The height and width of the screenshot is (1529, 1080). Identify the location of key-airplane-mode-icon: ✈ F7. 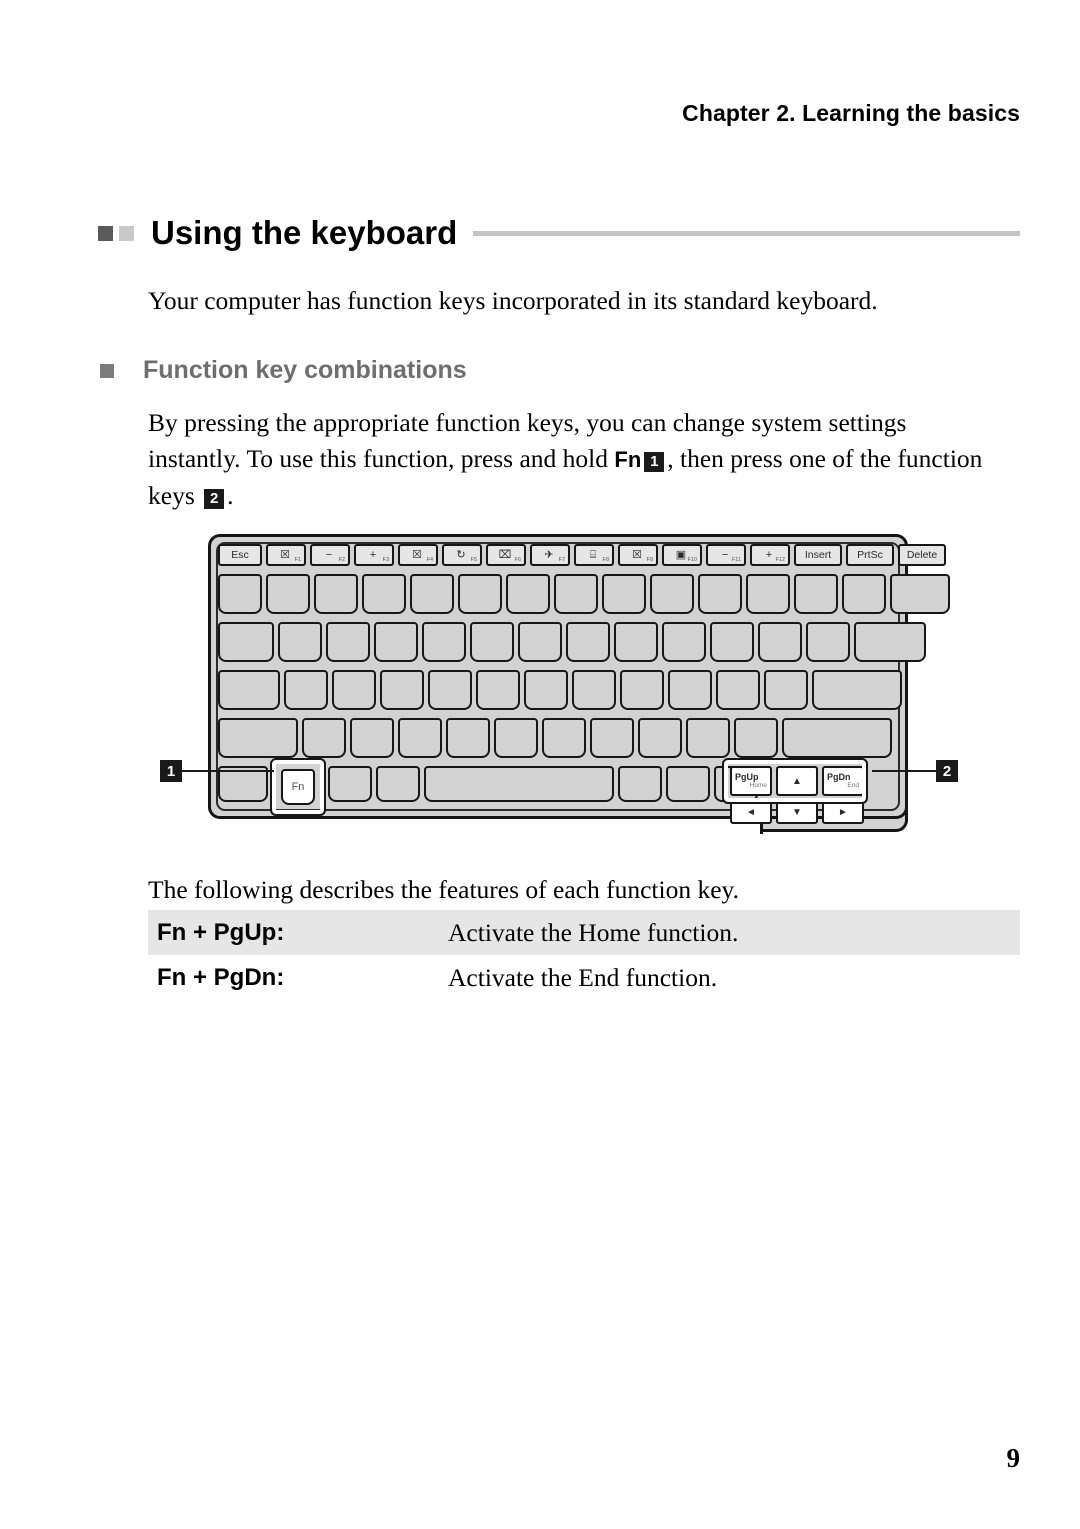
(550, 555).